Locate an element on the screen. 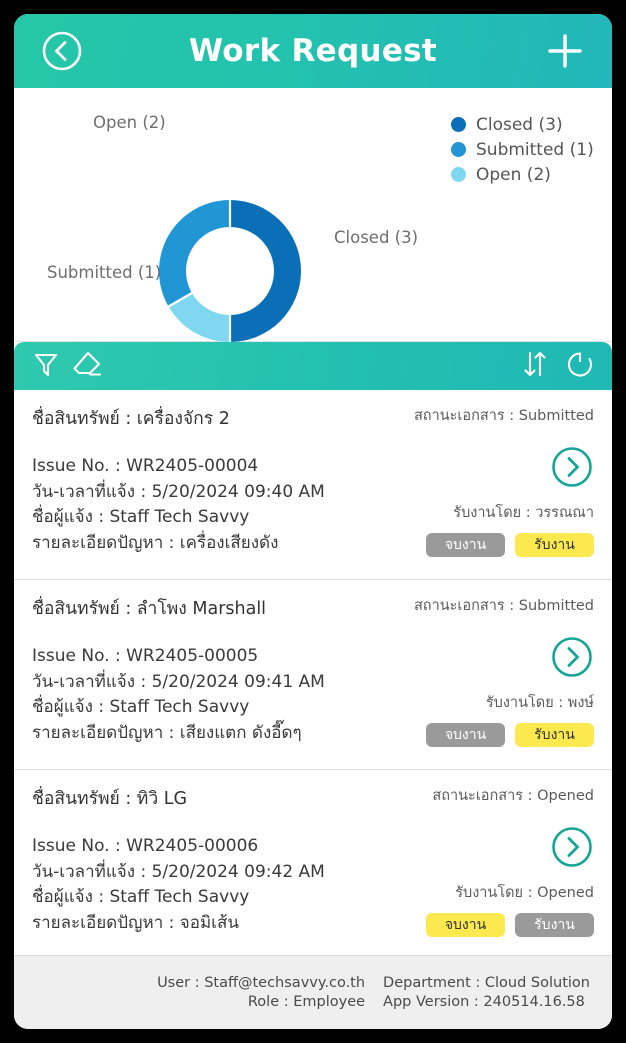 This screenshot has width=626, height=1043. footer-role: Role : Employee is located at coordinates (306, 1002).